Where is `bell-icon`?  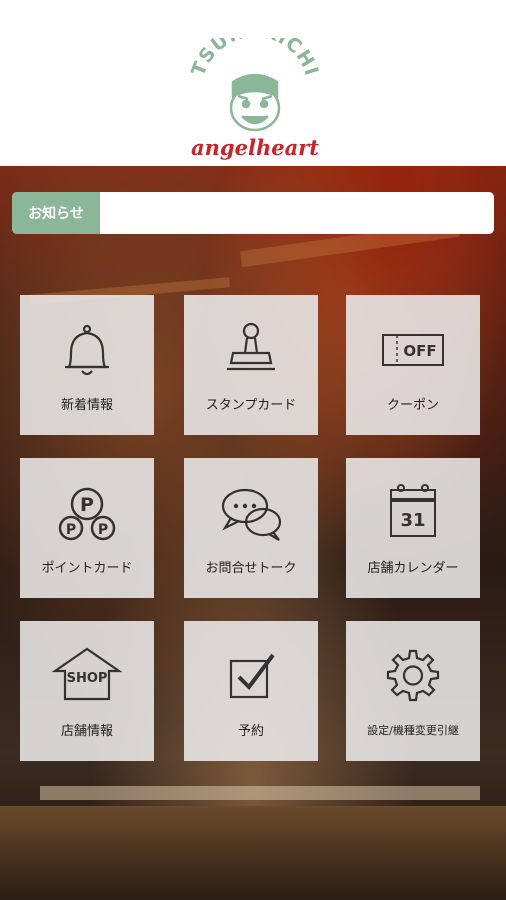
bell-icon is located at coordinates (87, 350).